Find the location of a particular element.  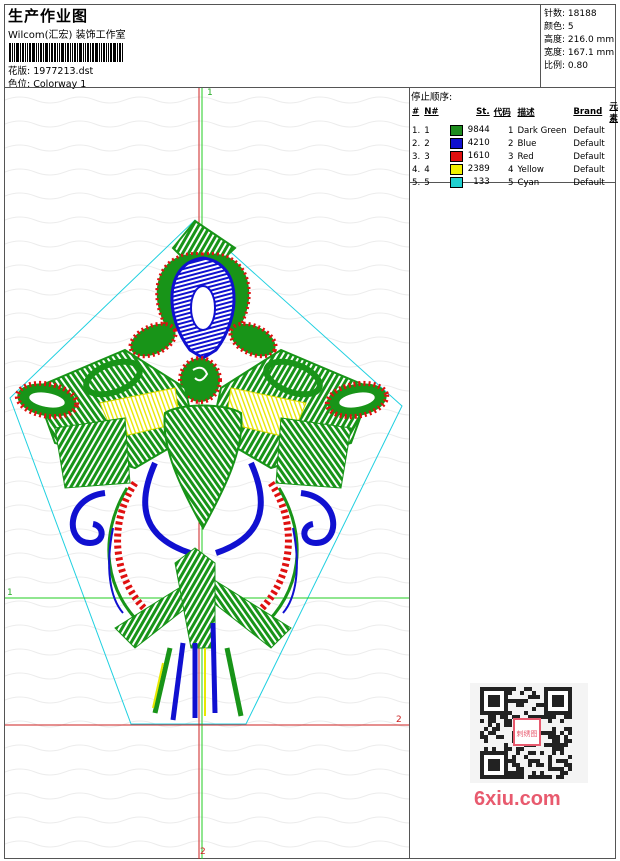

color-code: 3 is located at coordinates (510, 156).